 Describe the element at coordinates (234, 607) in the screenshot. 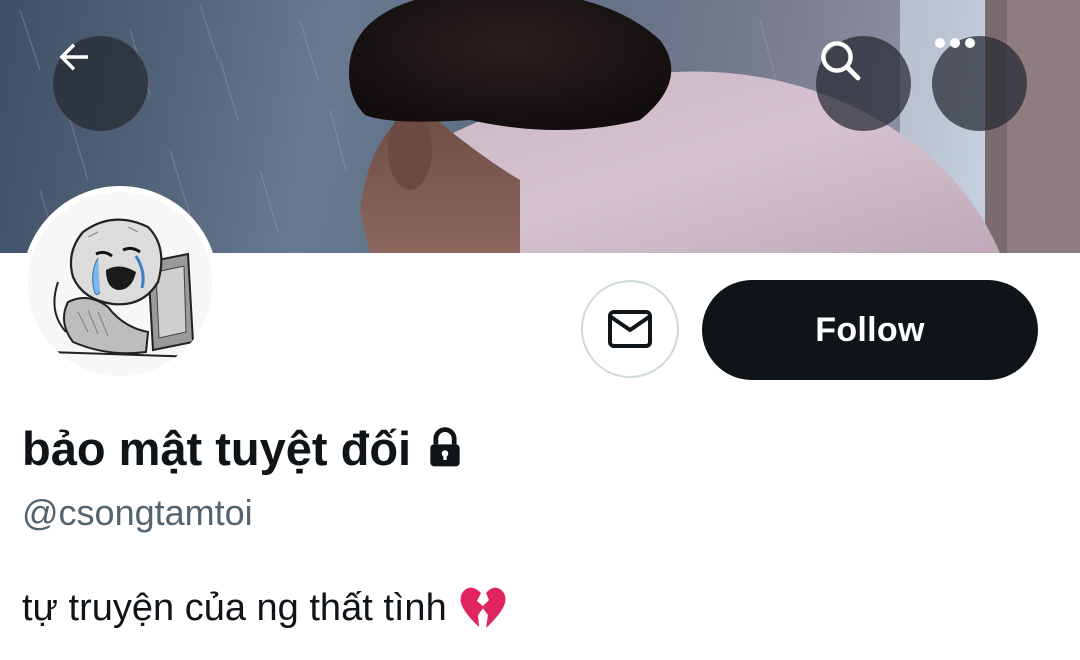

I see `bio-text: tự truyện của ng thất tình` at that location.